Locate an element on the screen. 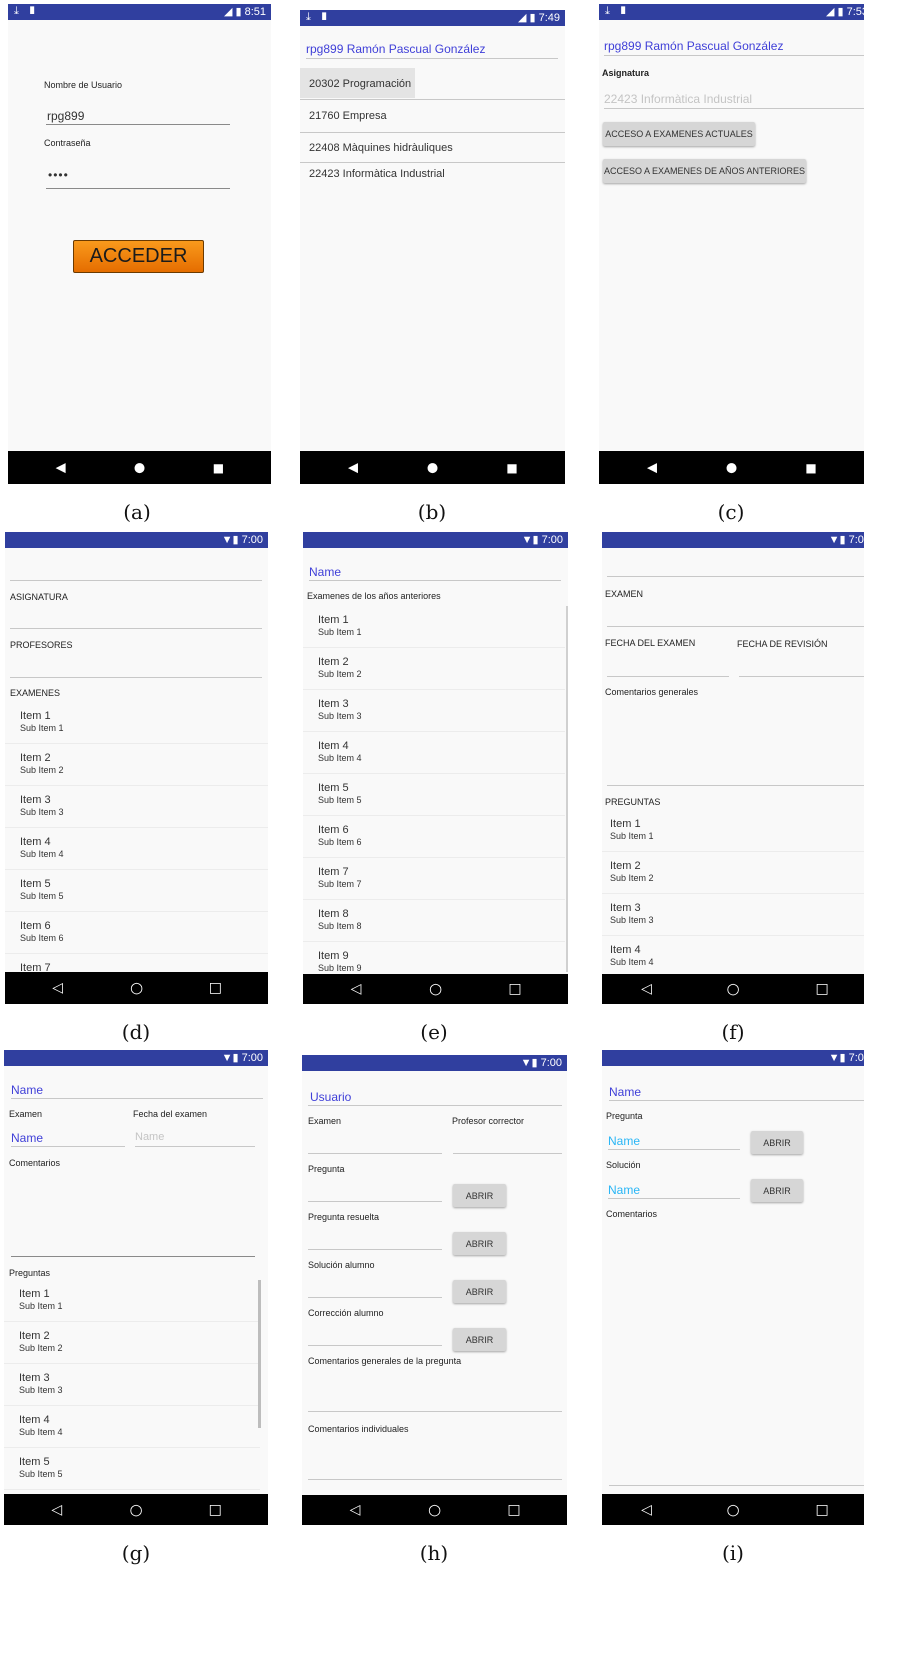 Image resolution: width=904 pixels, height=1653 pixels. status-time: ◢ ▮ 8:51 is located at coordinates (245, 11).